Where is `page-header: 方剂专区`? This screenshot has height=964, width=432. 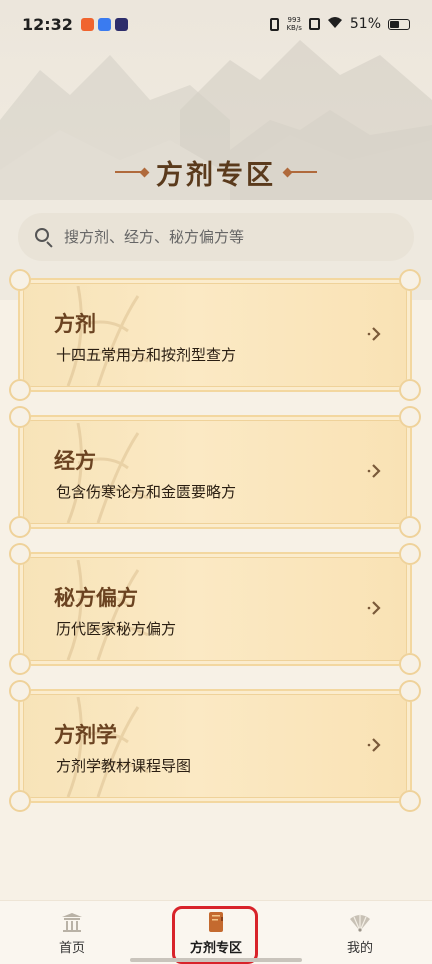
page-header: 方剂专区 is located at coordinates (216, 172).